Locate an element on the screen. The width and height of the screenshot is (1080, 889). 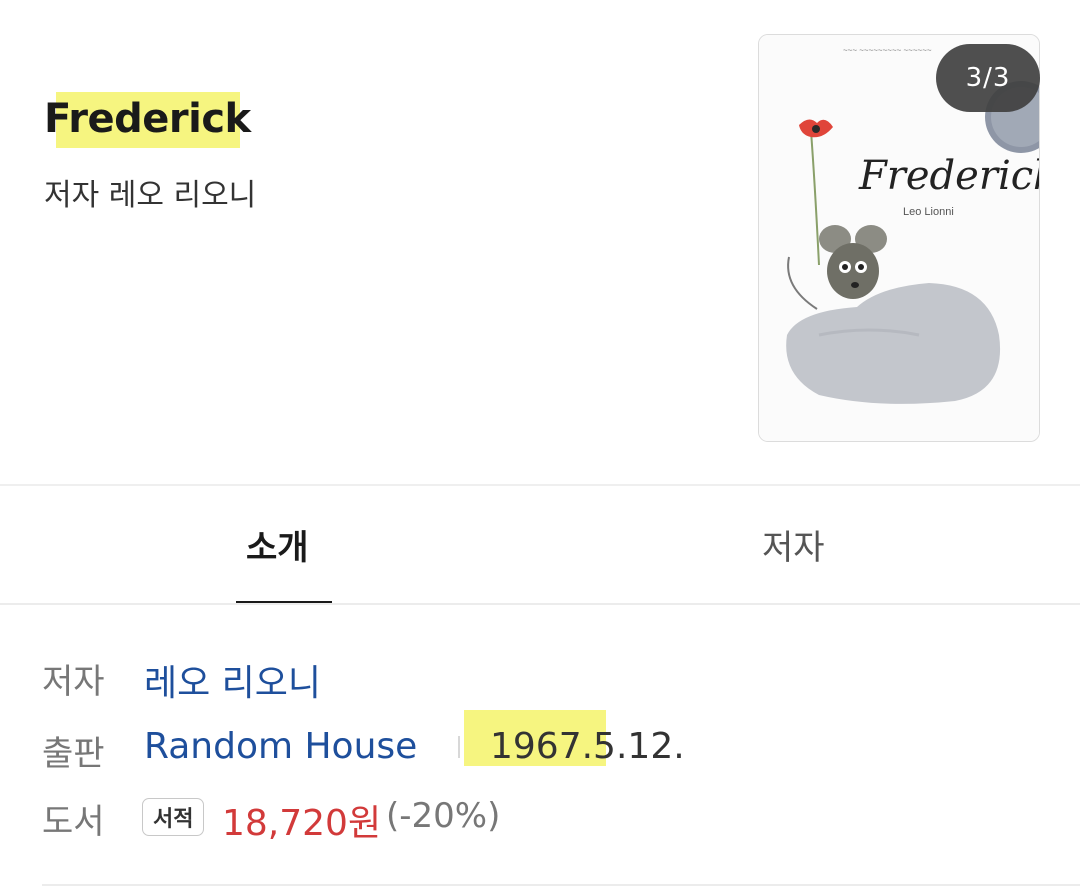
author-label: 저자 is located at coordinates (73, 682).